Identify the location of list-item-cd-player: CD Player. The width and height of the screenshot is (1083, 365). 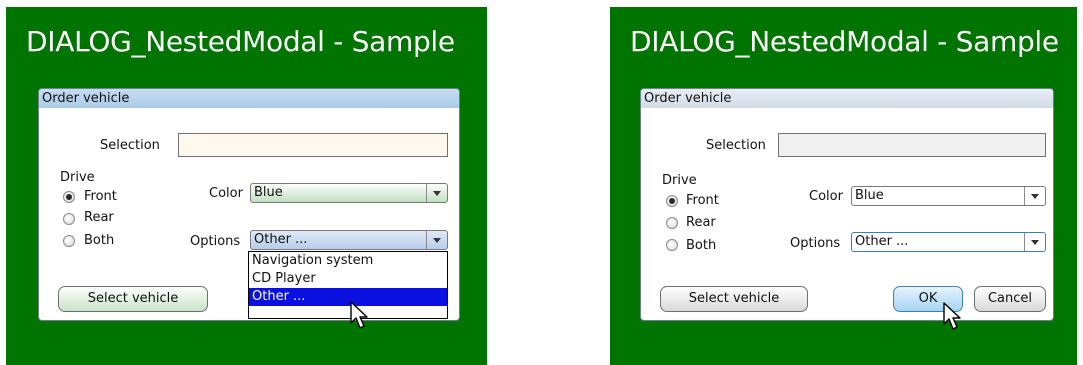
(348, 279).